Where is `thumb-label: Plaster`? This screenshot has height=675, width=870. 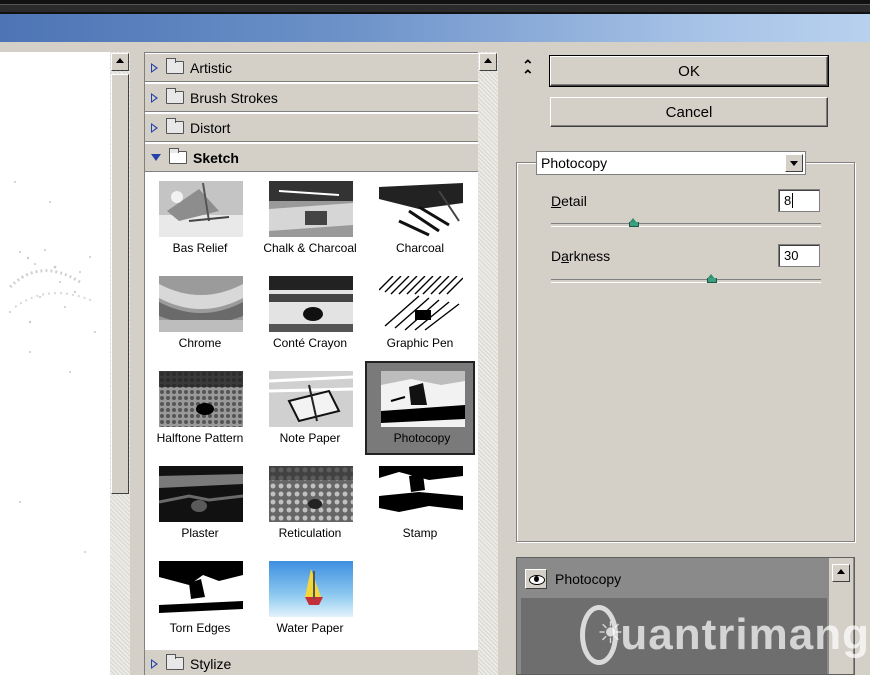
thumb-label: Plaster is located at coordinates (200, 533).